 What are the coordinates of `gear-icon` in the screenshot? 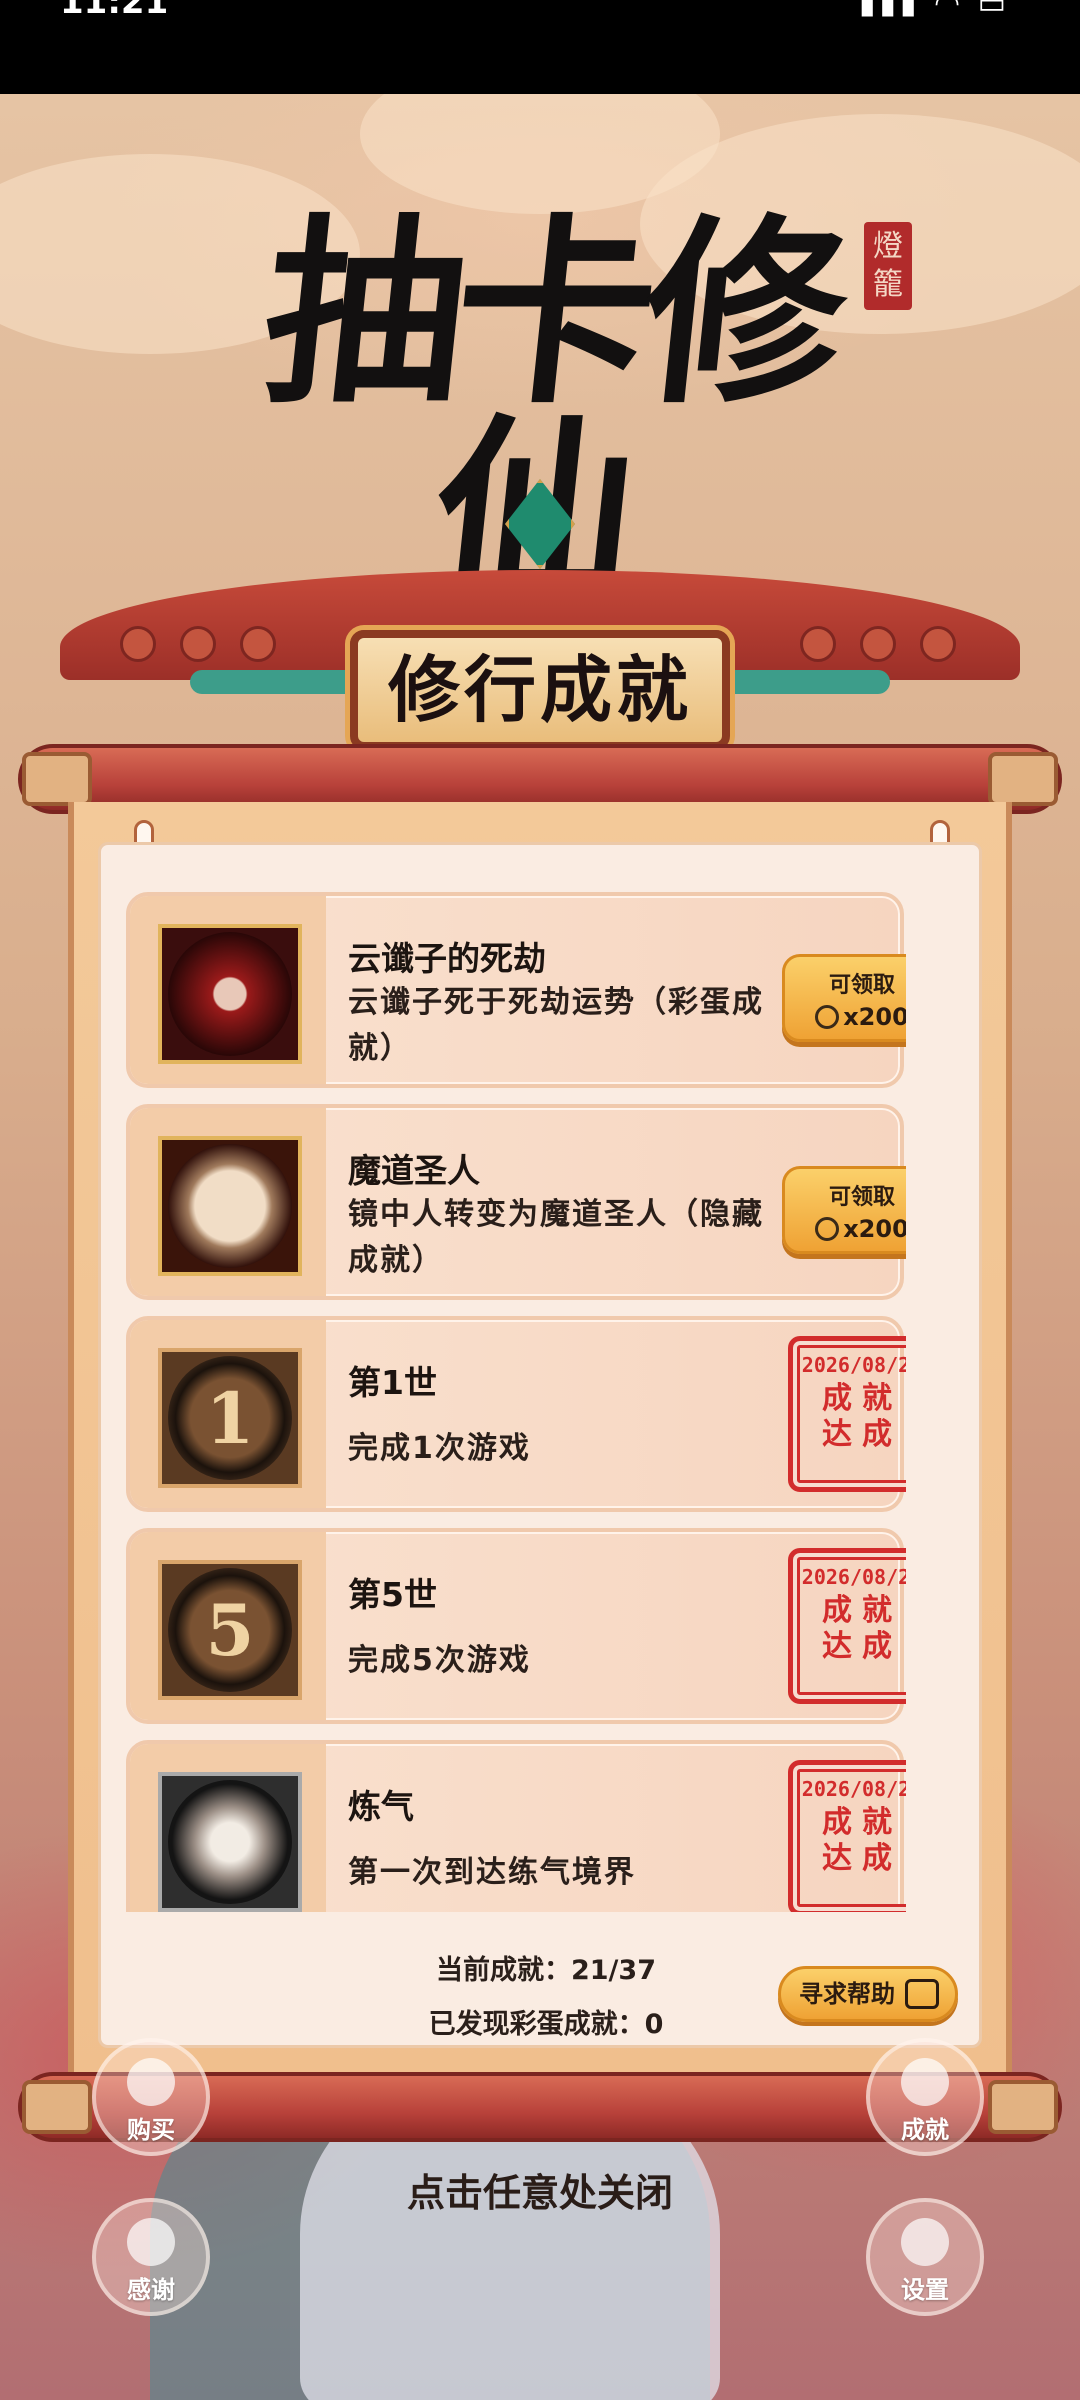 It's located at (925, 2242).